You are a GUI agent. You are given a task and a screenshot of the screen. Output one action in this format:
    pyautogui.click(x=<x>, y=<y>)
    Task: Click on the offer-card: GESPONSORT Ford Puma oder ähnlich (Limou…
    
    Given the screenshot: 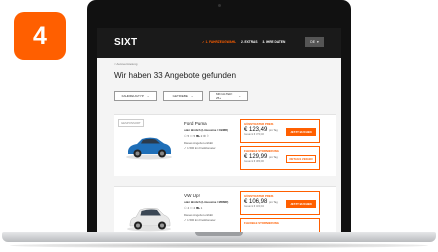 What is the action you would take?
    pyautogui.click(x=225, y=145)
    